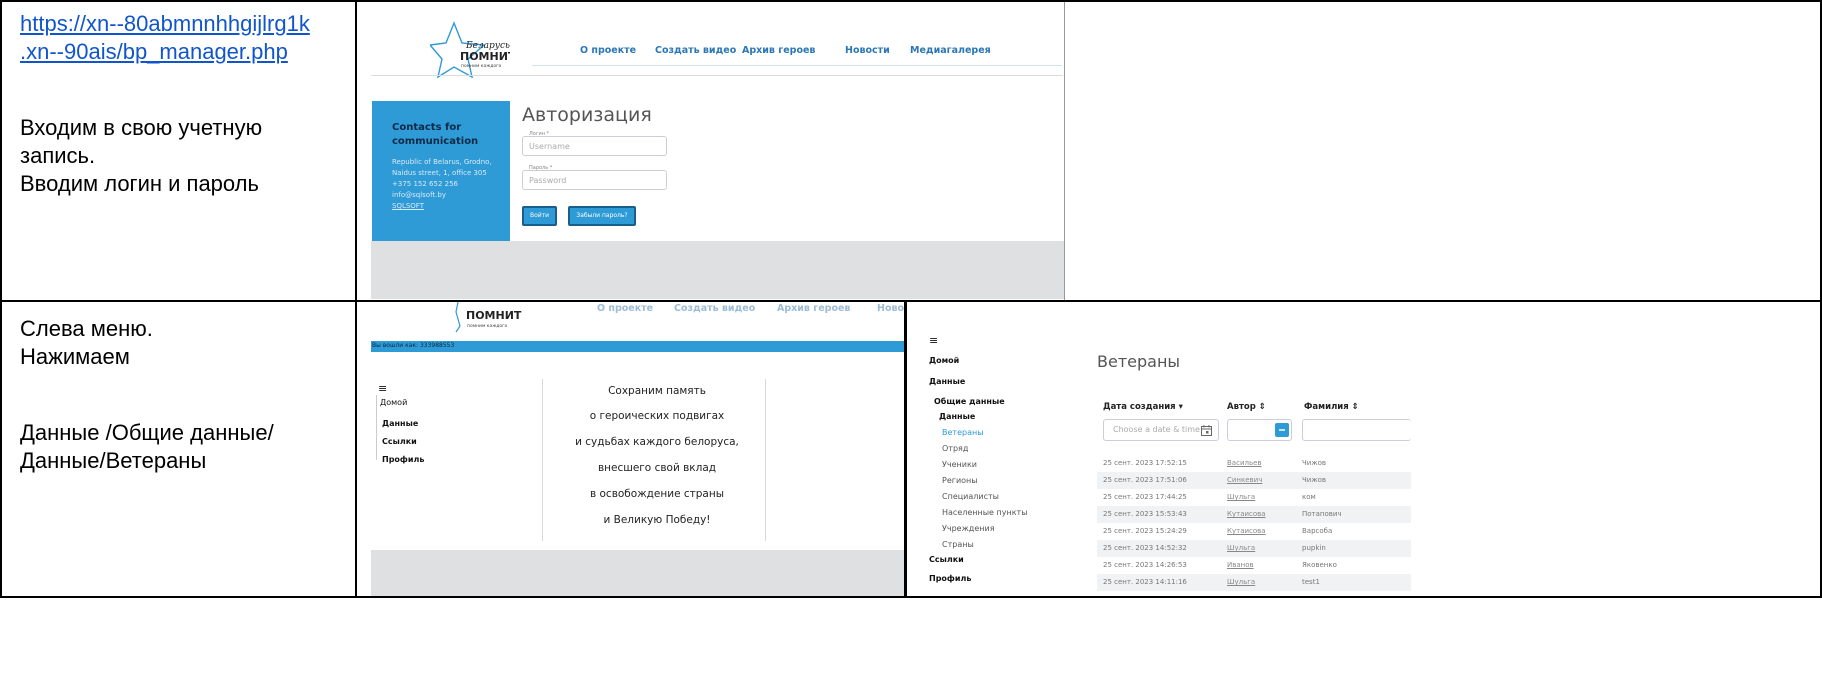 This screenshot has width=1822, height=696. I want to click on header-divider, so click(717, 75).